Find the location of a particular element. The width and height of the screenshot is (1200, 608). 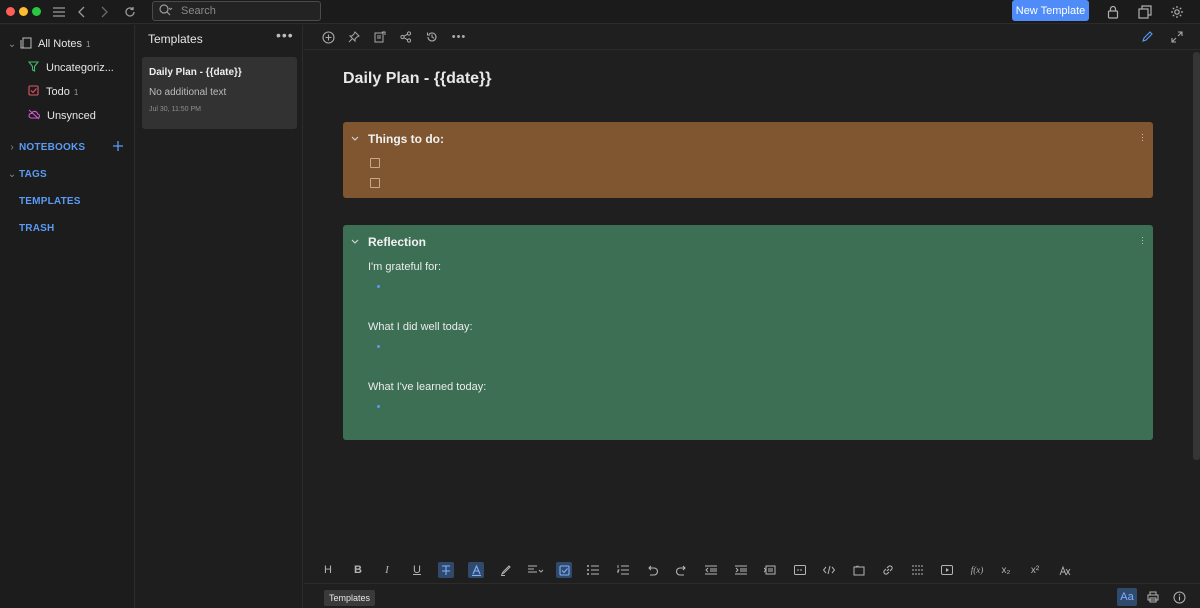

italic-button: I is located at coordinates (387, 570).